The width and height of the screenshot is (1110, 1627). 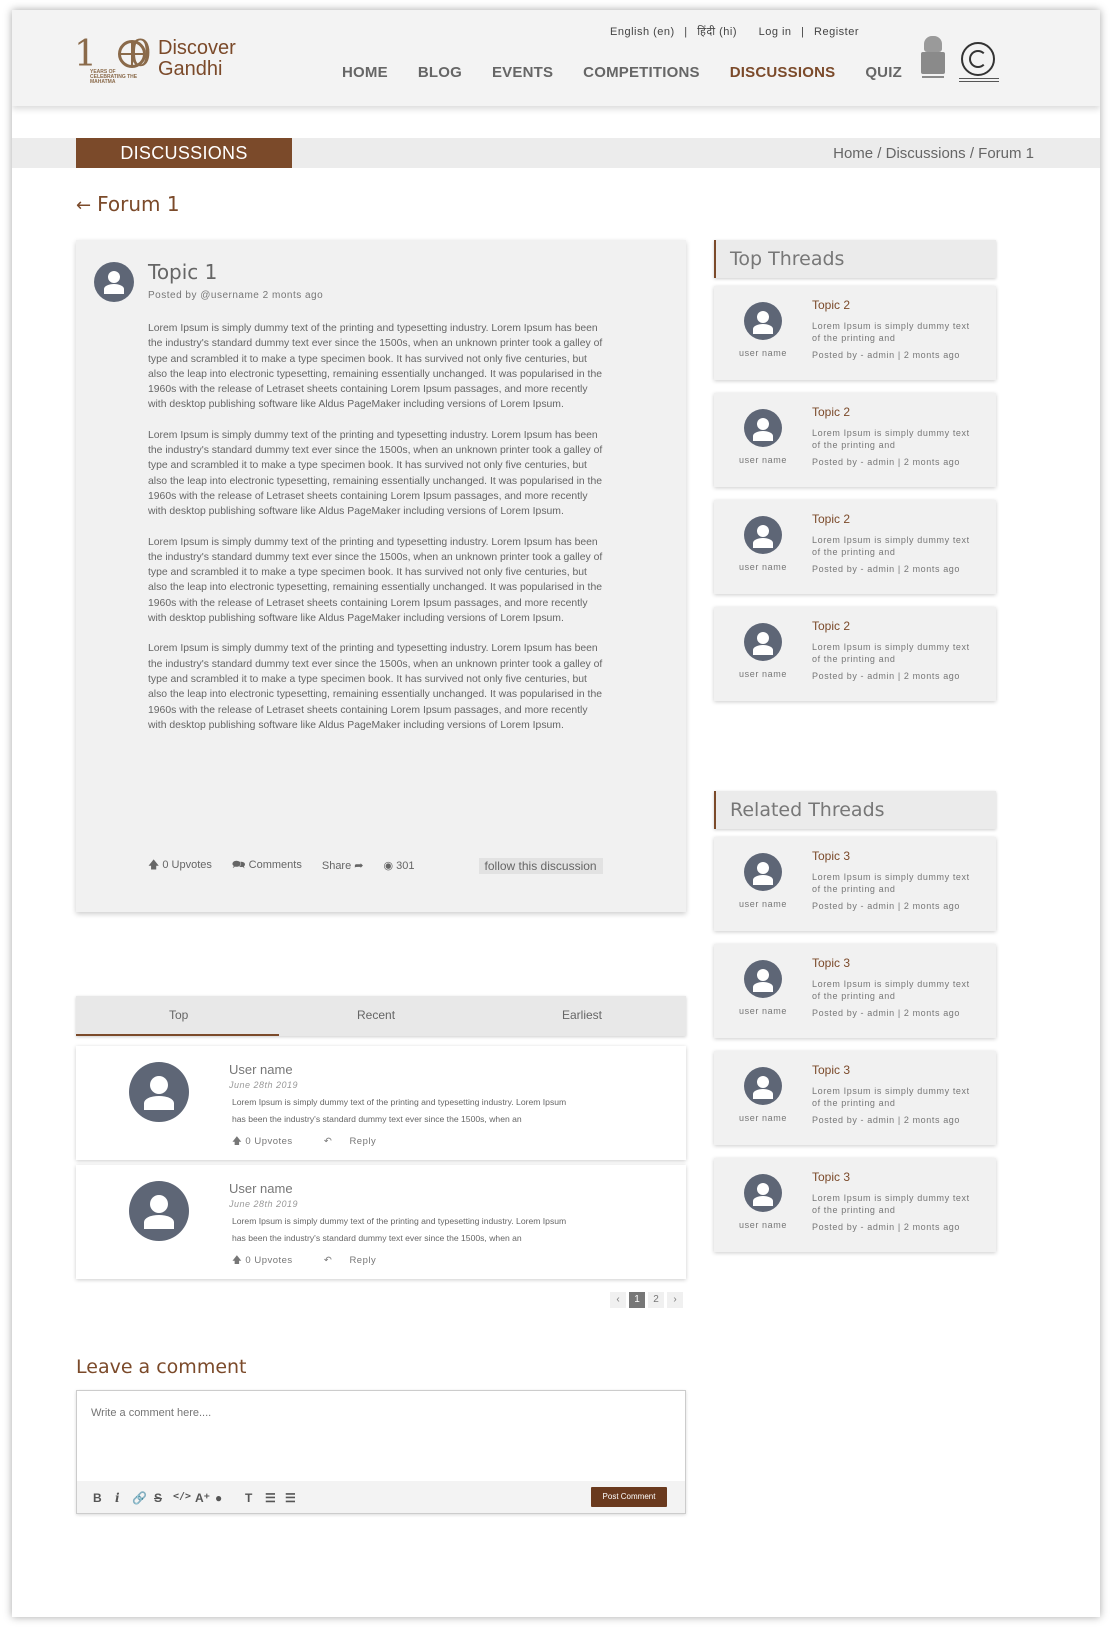 I want to click on nav-blog: BLOG, so click(x=440, y=72).